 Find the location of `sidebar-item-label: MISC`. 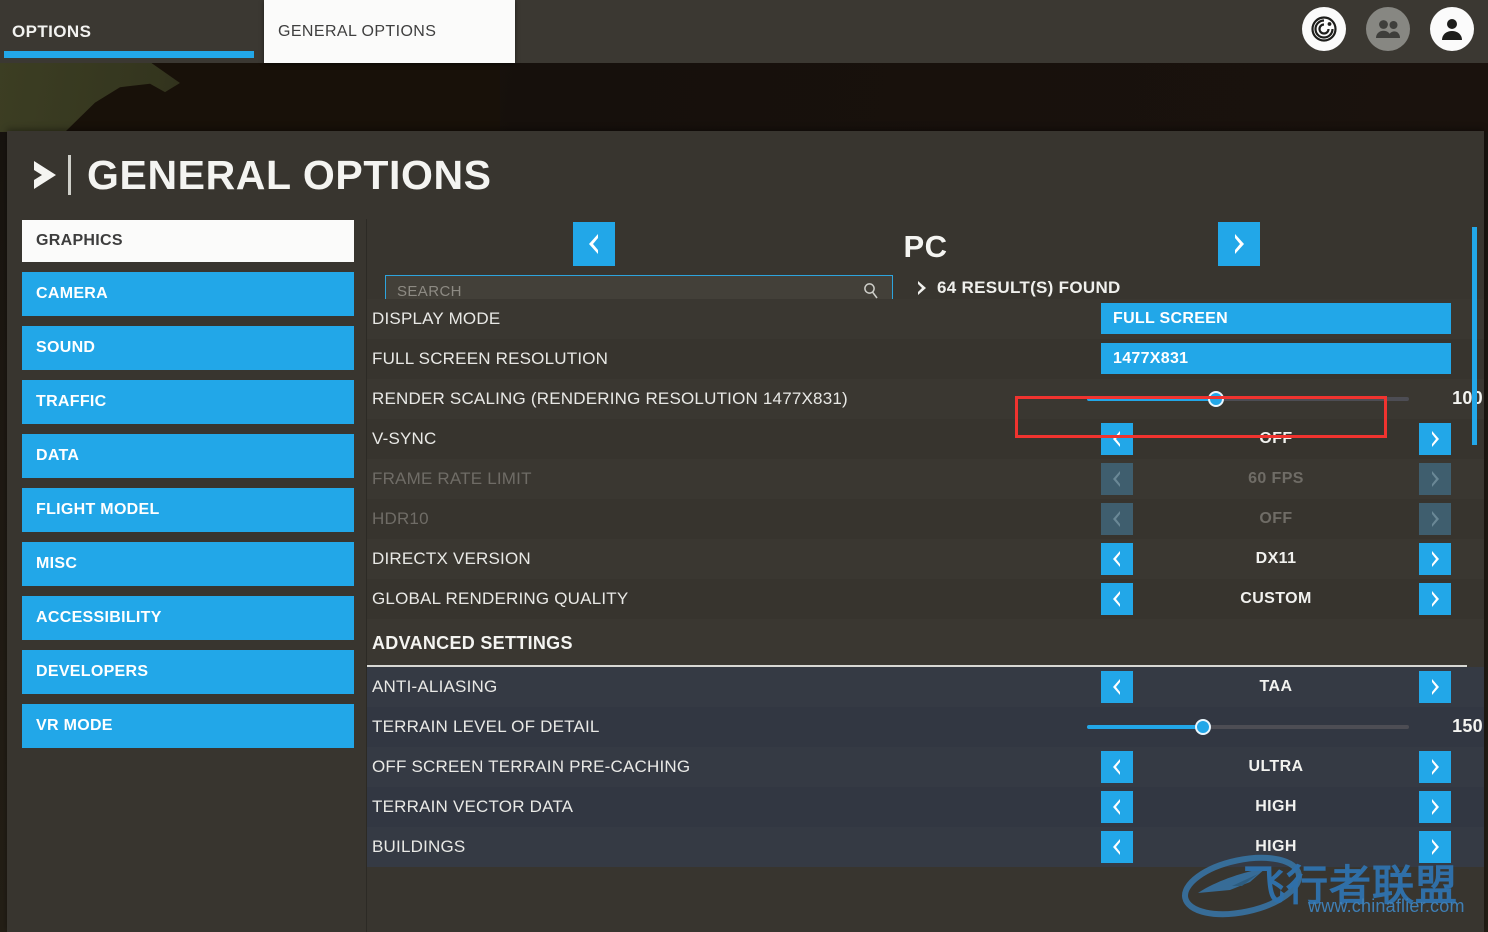

sidebar-item-label: MISC is located at coordinates (57, 563).